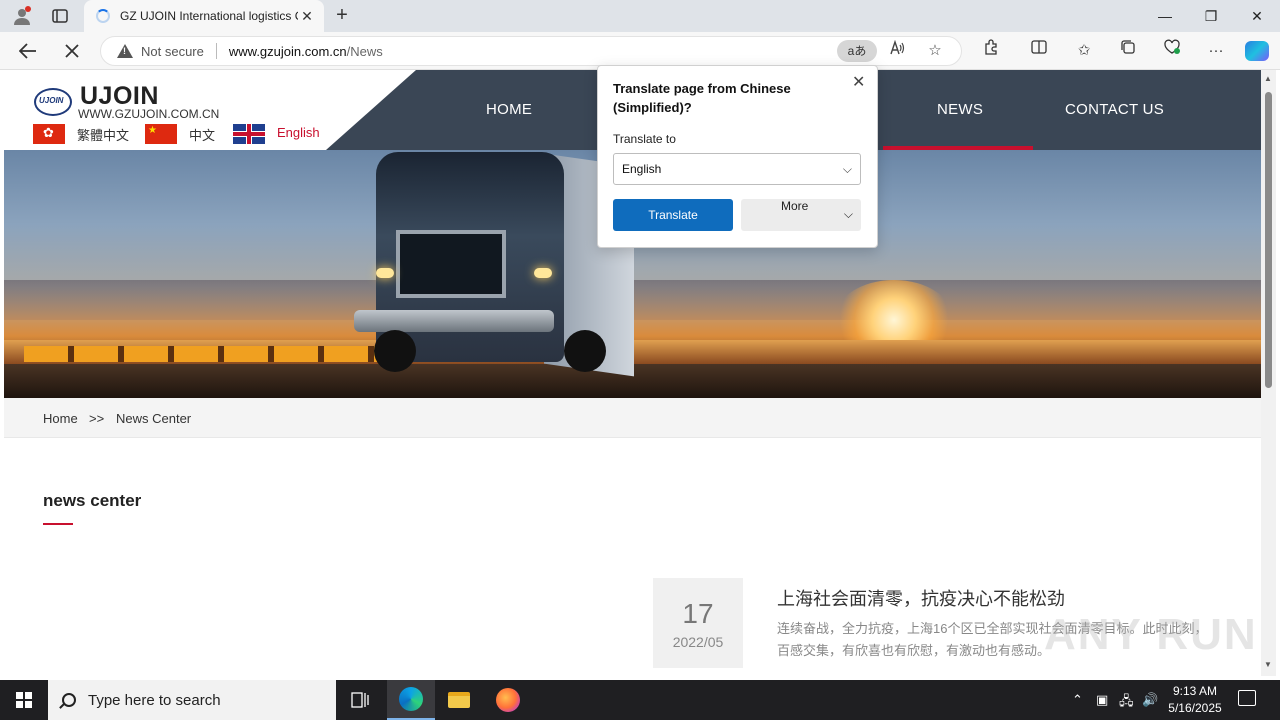 This screenshot has height=720, width=1280. What do you see at coordinates (49, 134) in the screenshot?
I see `hk-flag-icon` at bounding box center [49, 134].